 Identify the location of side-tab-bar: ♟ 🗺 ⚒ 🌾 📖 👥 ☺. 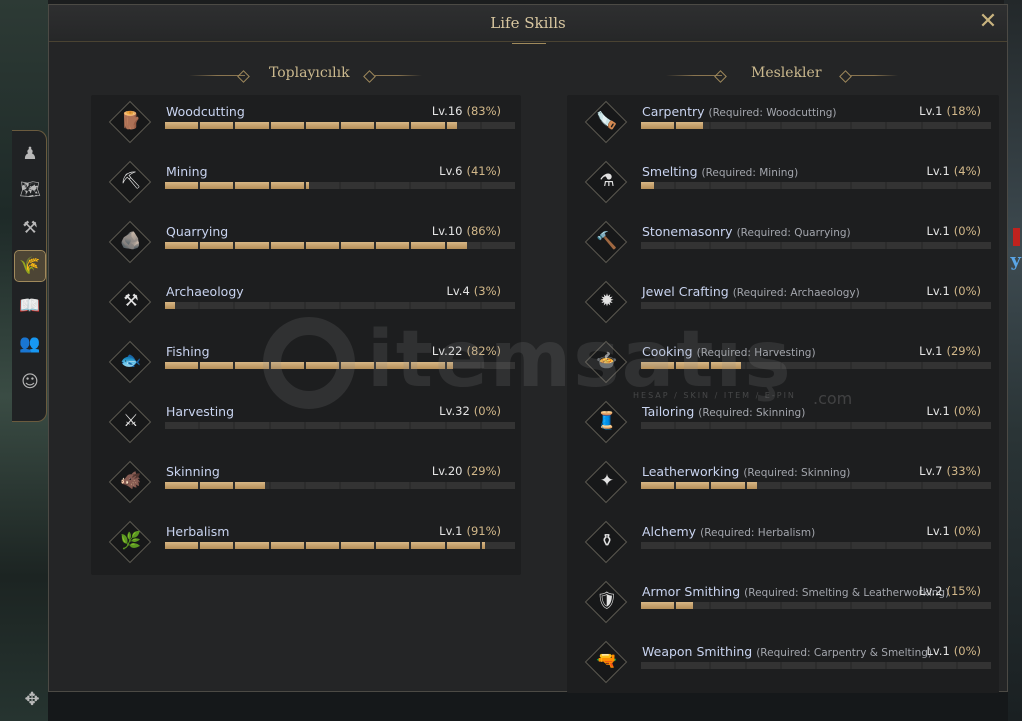
(29, 276).